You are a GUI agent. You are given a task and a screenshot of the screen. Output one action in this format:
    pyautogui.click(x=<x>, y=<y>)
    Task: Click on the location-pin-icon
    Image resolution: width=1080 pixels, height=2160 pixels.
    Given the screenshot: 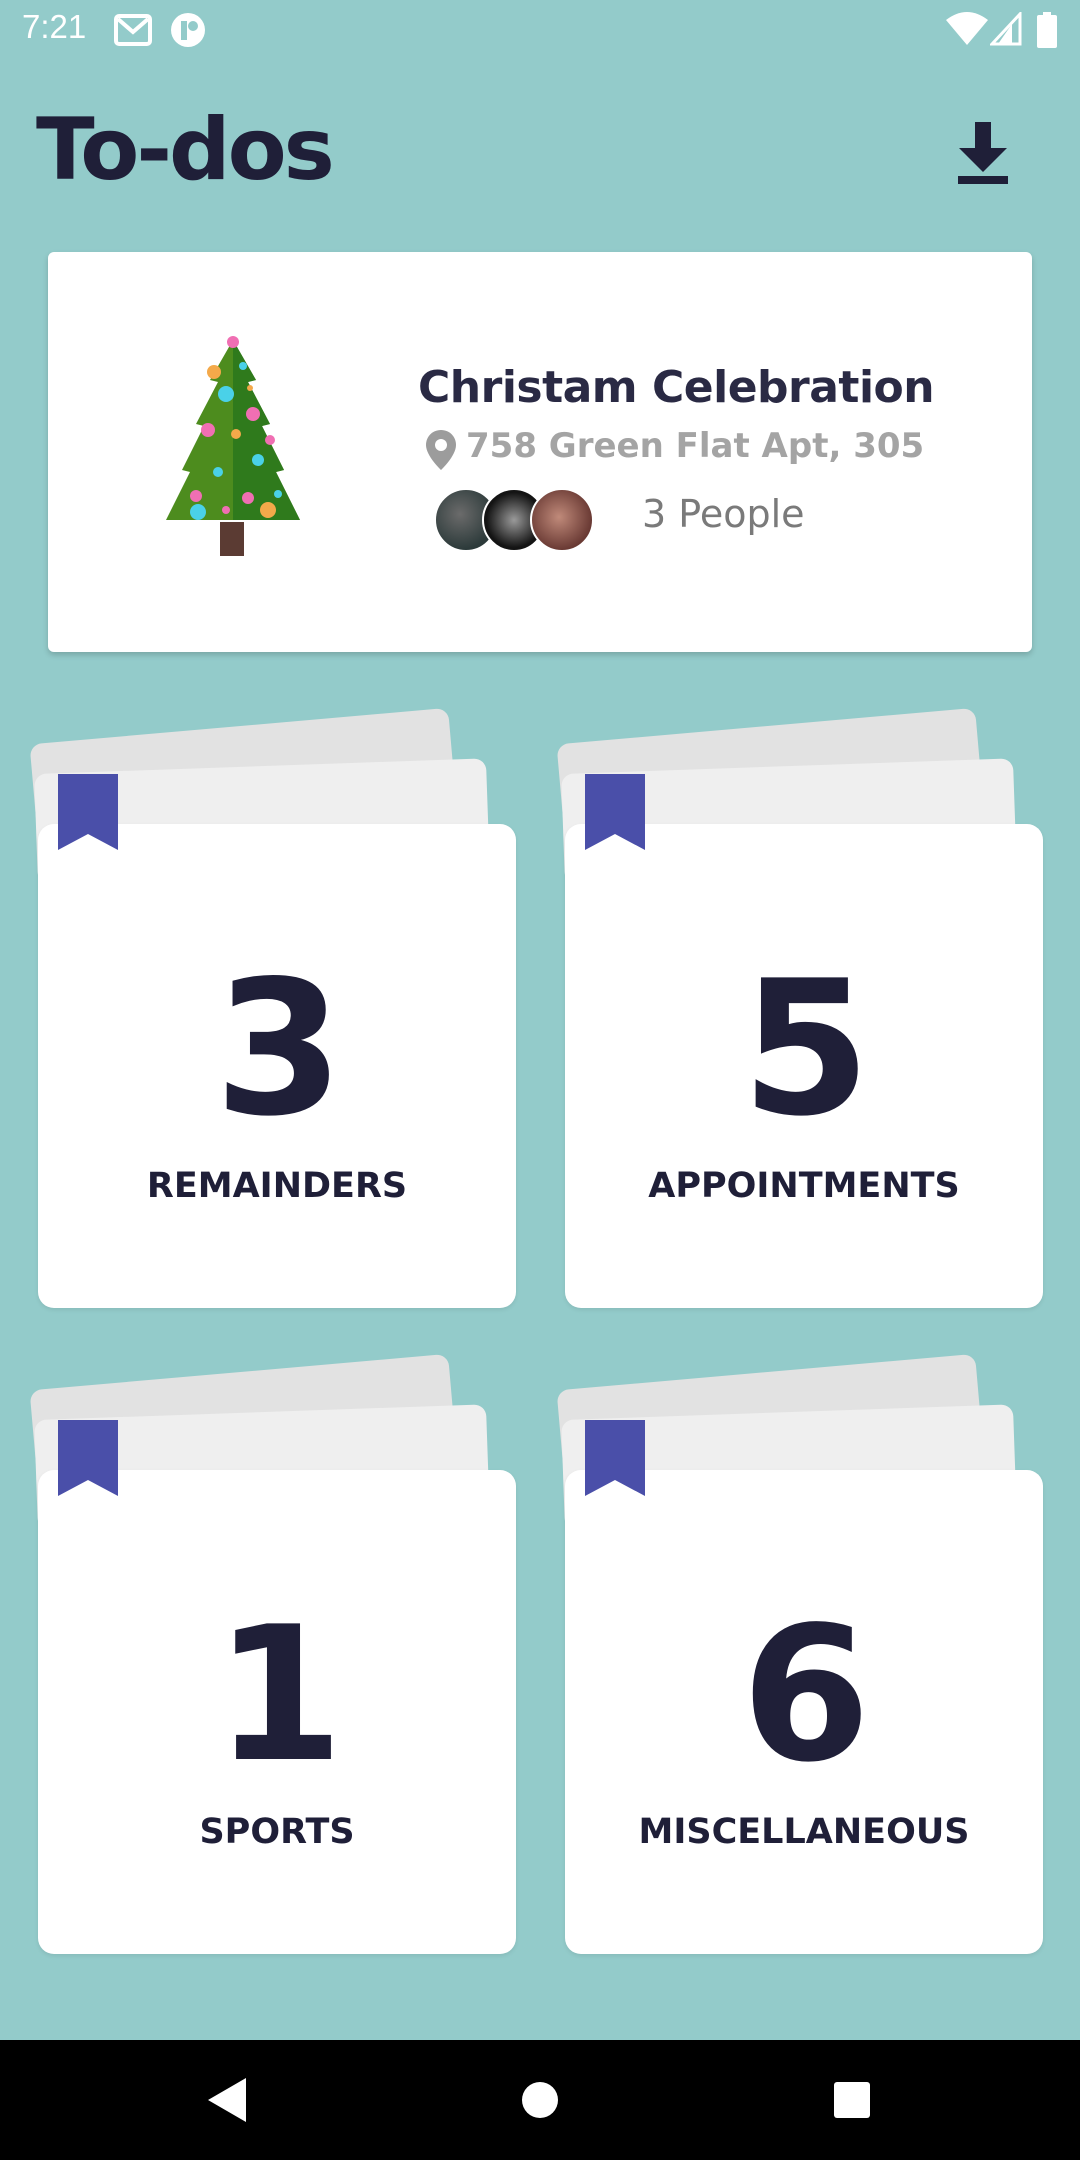 What is the action you would take?
    pyautogui.click(x=441, y=450)
    